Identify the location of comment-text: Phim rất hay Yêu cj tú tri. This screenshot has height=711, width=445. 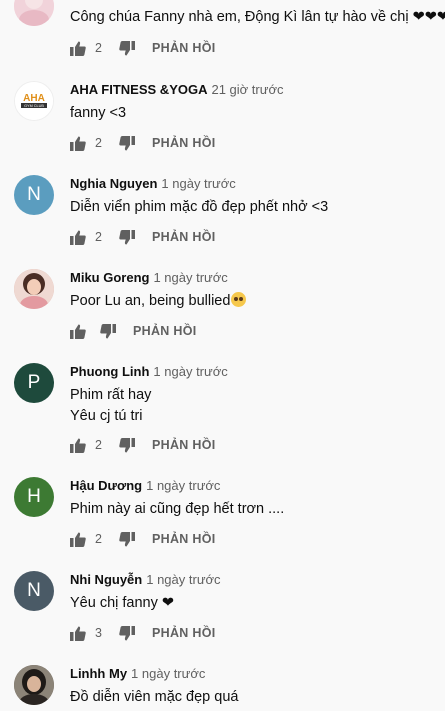
(111, 405).